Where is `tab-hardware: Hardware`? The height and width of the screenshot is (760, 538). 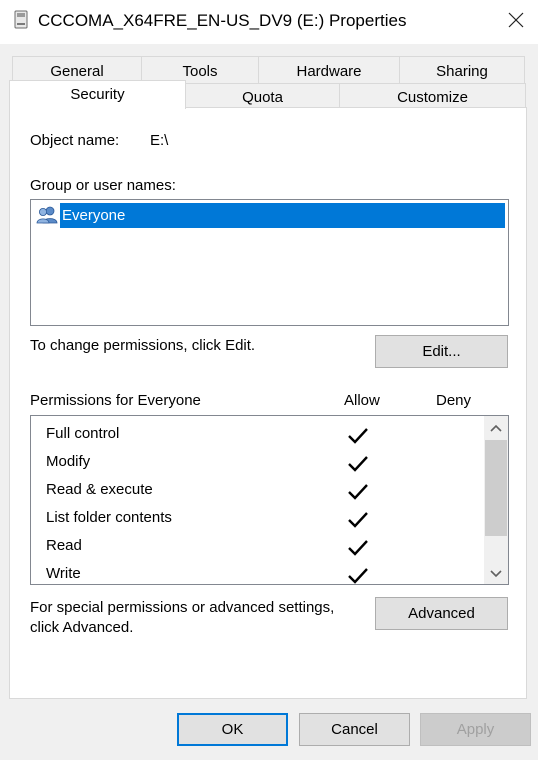 tab-hardware: Hardware is located at coordinates (329, 70).